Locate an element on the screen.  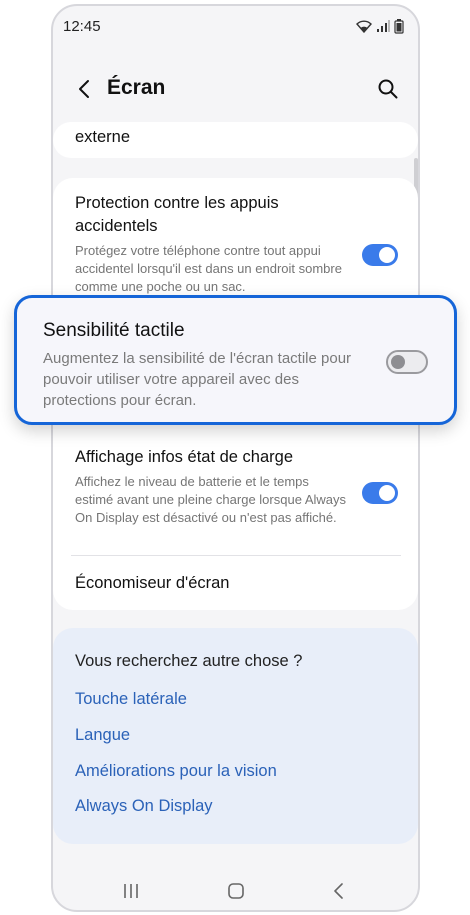
charging-info-toggle is located at coordinates (380, 493).